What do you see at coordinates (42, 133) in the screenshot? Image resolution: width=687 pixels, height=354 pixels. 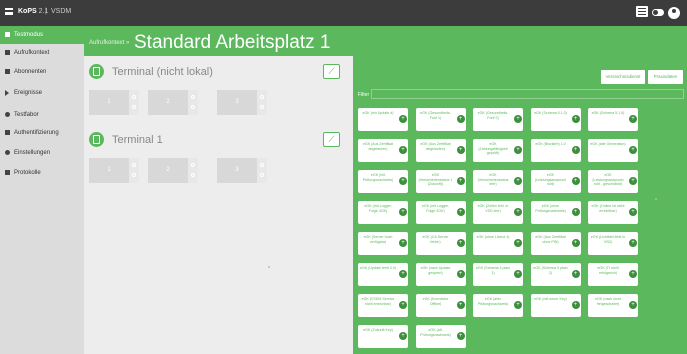 I see `sidebar-item-authentifizierung: Authentifizierung` at bounding box center [42, 133].